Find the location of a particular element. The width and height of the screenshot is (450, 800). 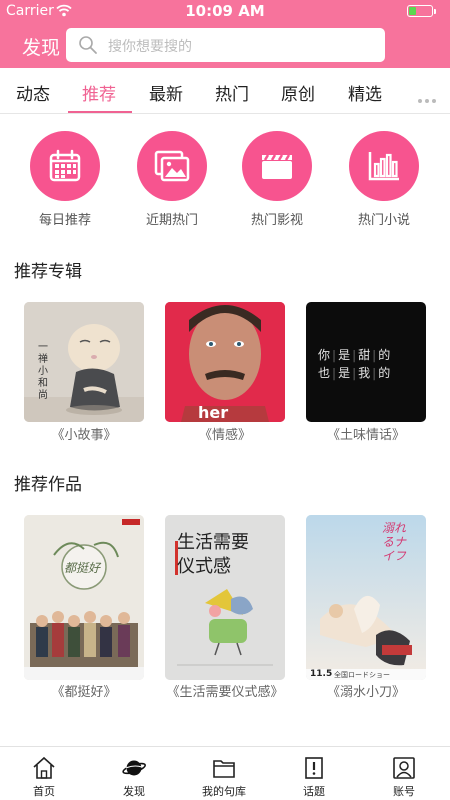

photos-icon is located at coordinates (172, 166).